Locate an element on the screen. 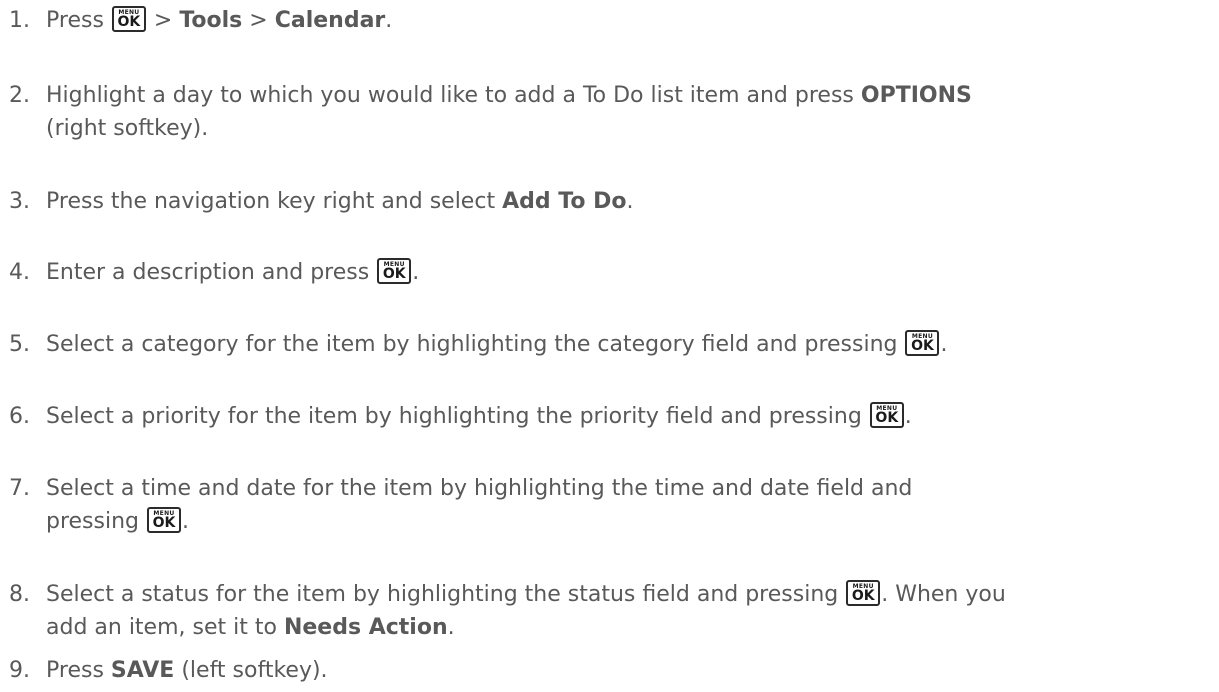  step-number: 6. is located at coordinates (19, 416).